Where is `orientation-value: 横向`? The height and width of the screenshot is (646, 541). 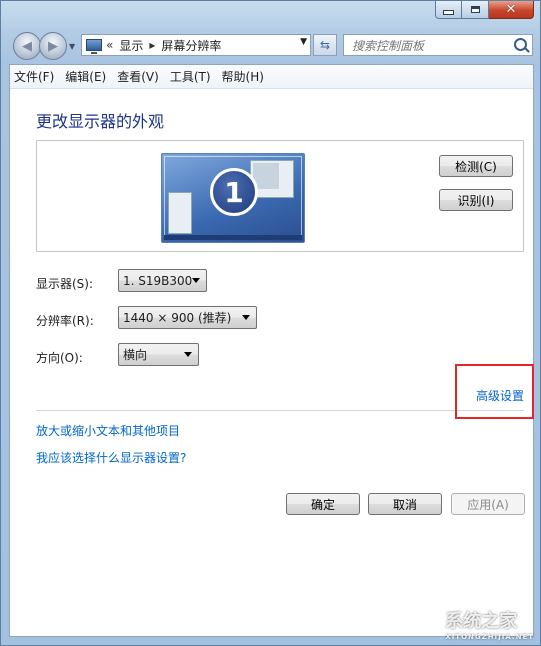
orientation-value: 横向 is located at coordinates (135, 355).